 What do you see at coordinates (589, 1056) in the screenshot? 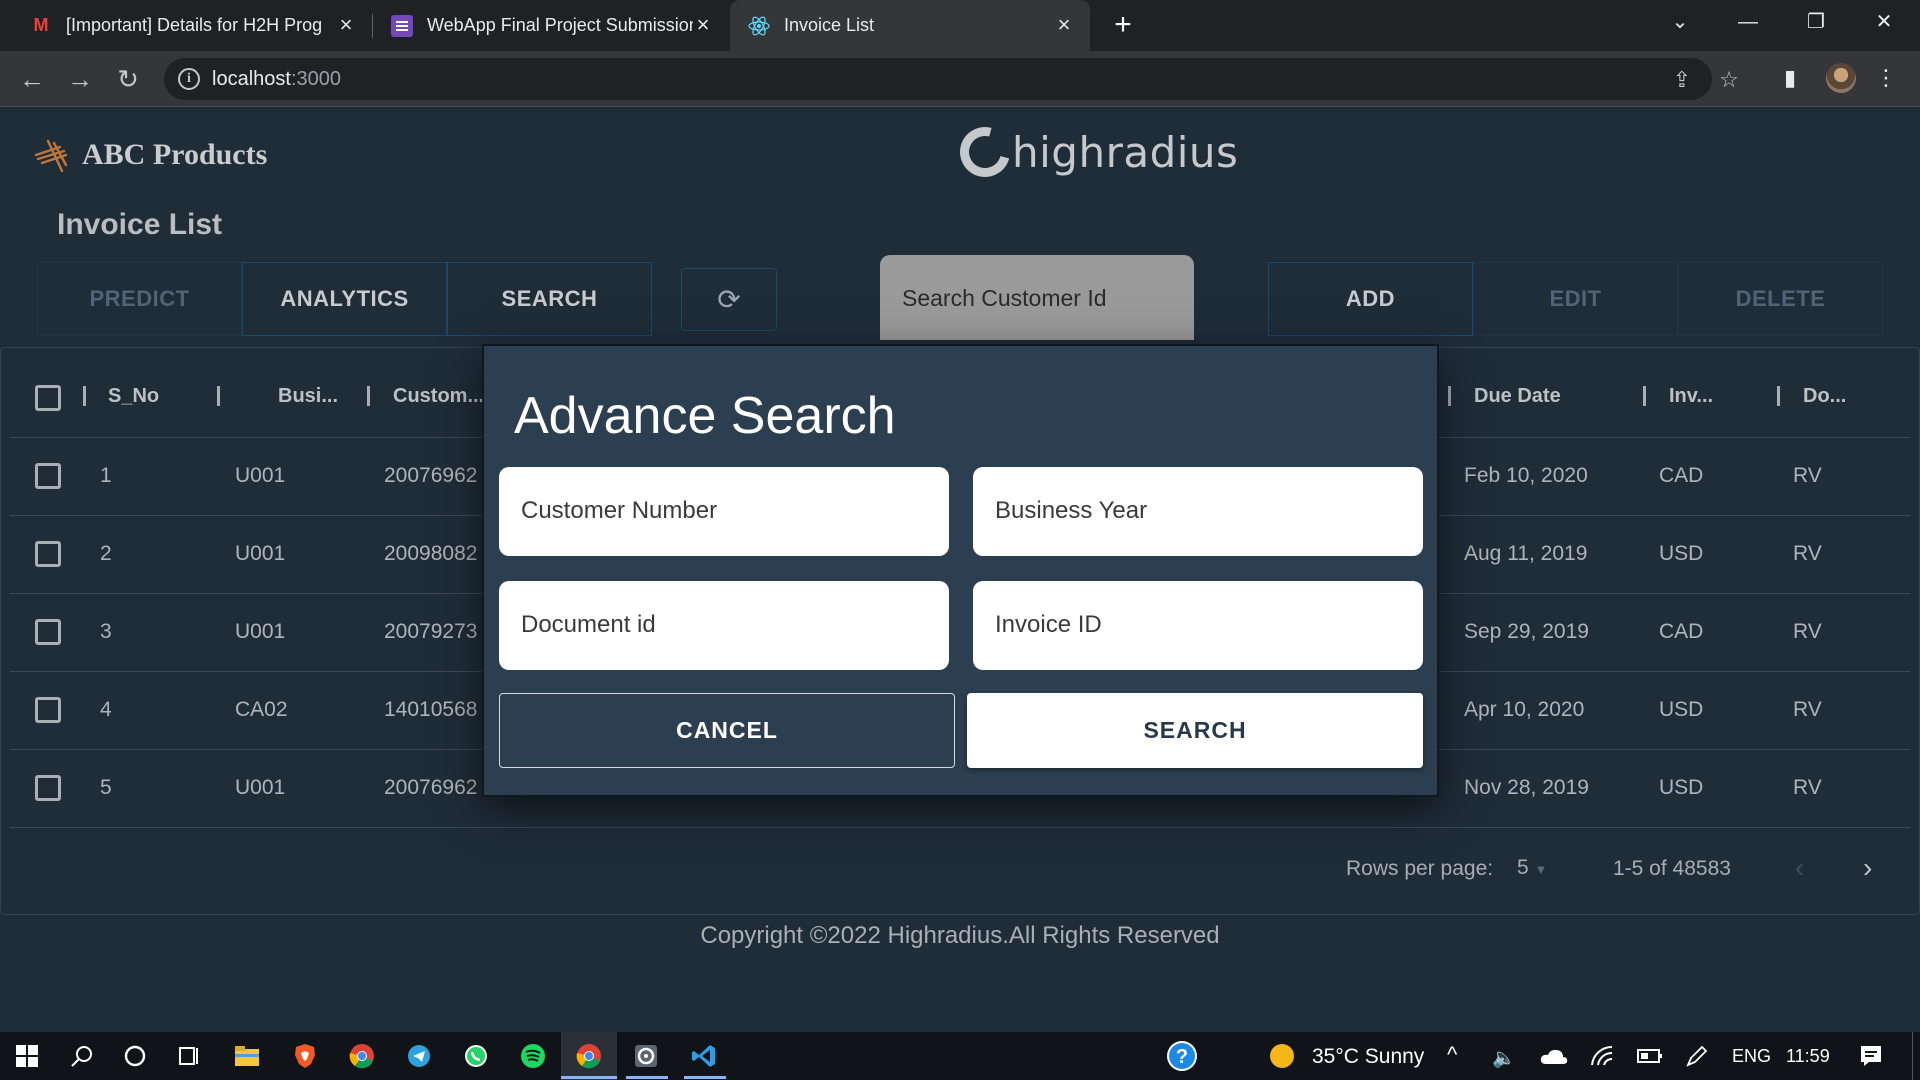
I see `chrome-active-icon` at bounding box center [589, 1056].